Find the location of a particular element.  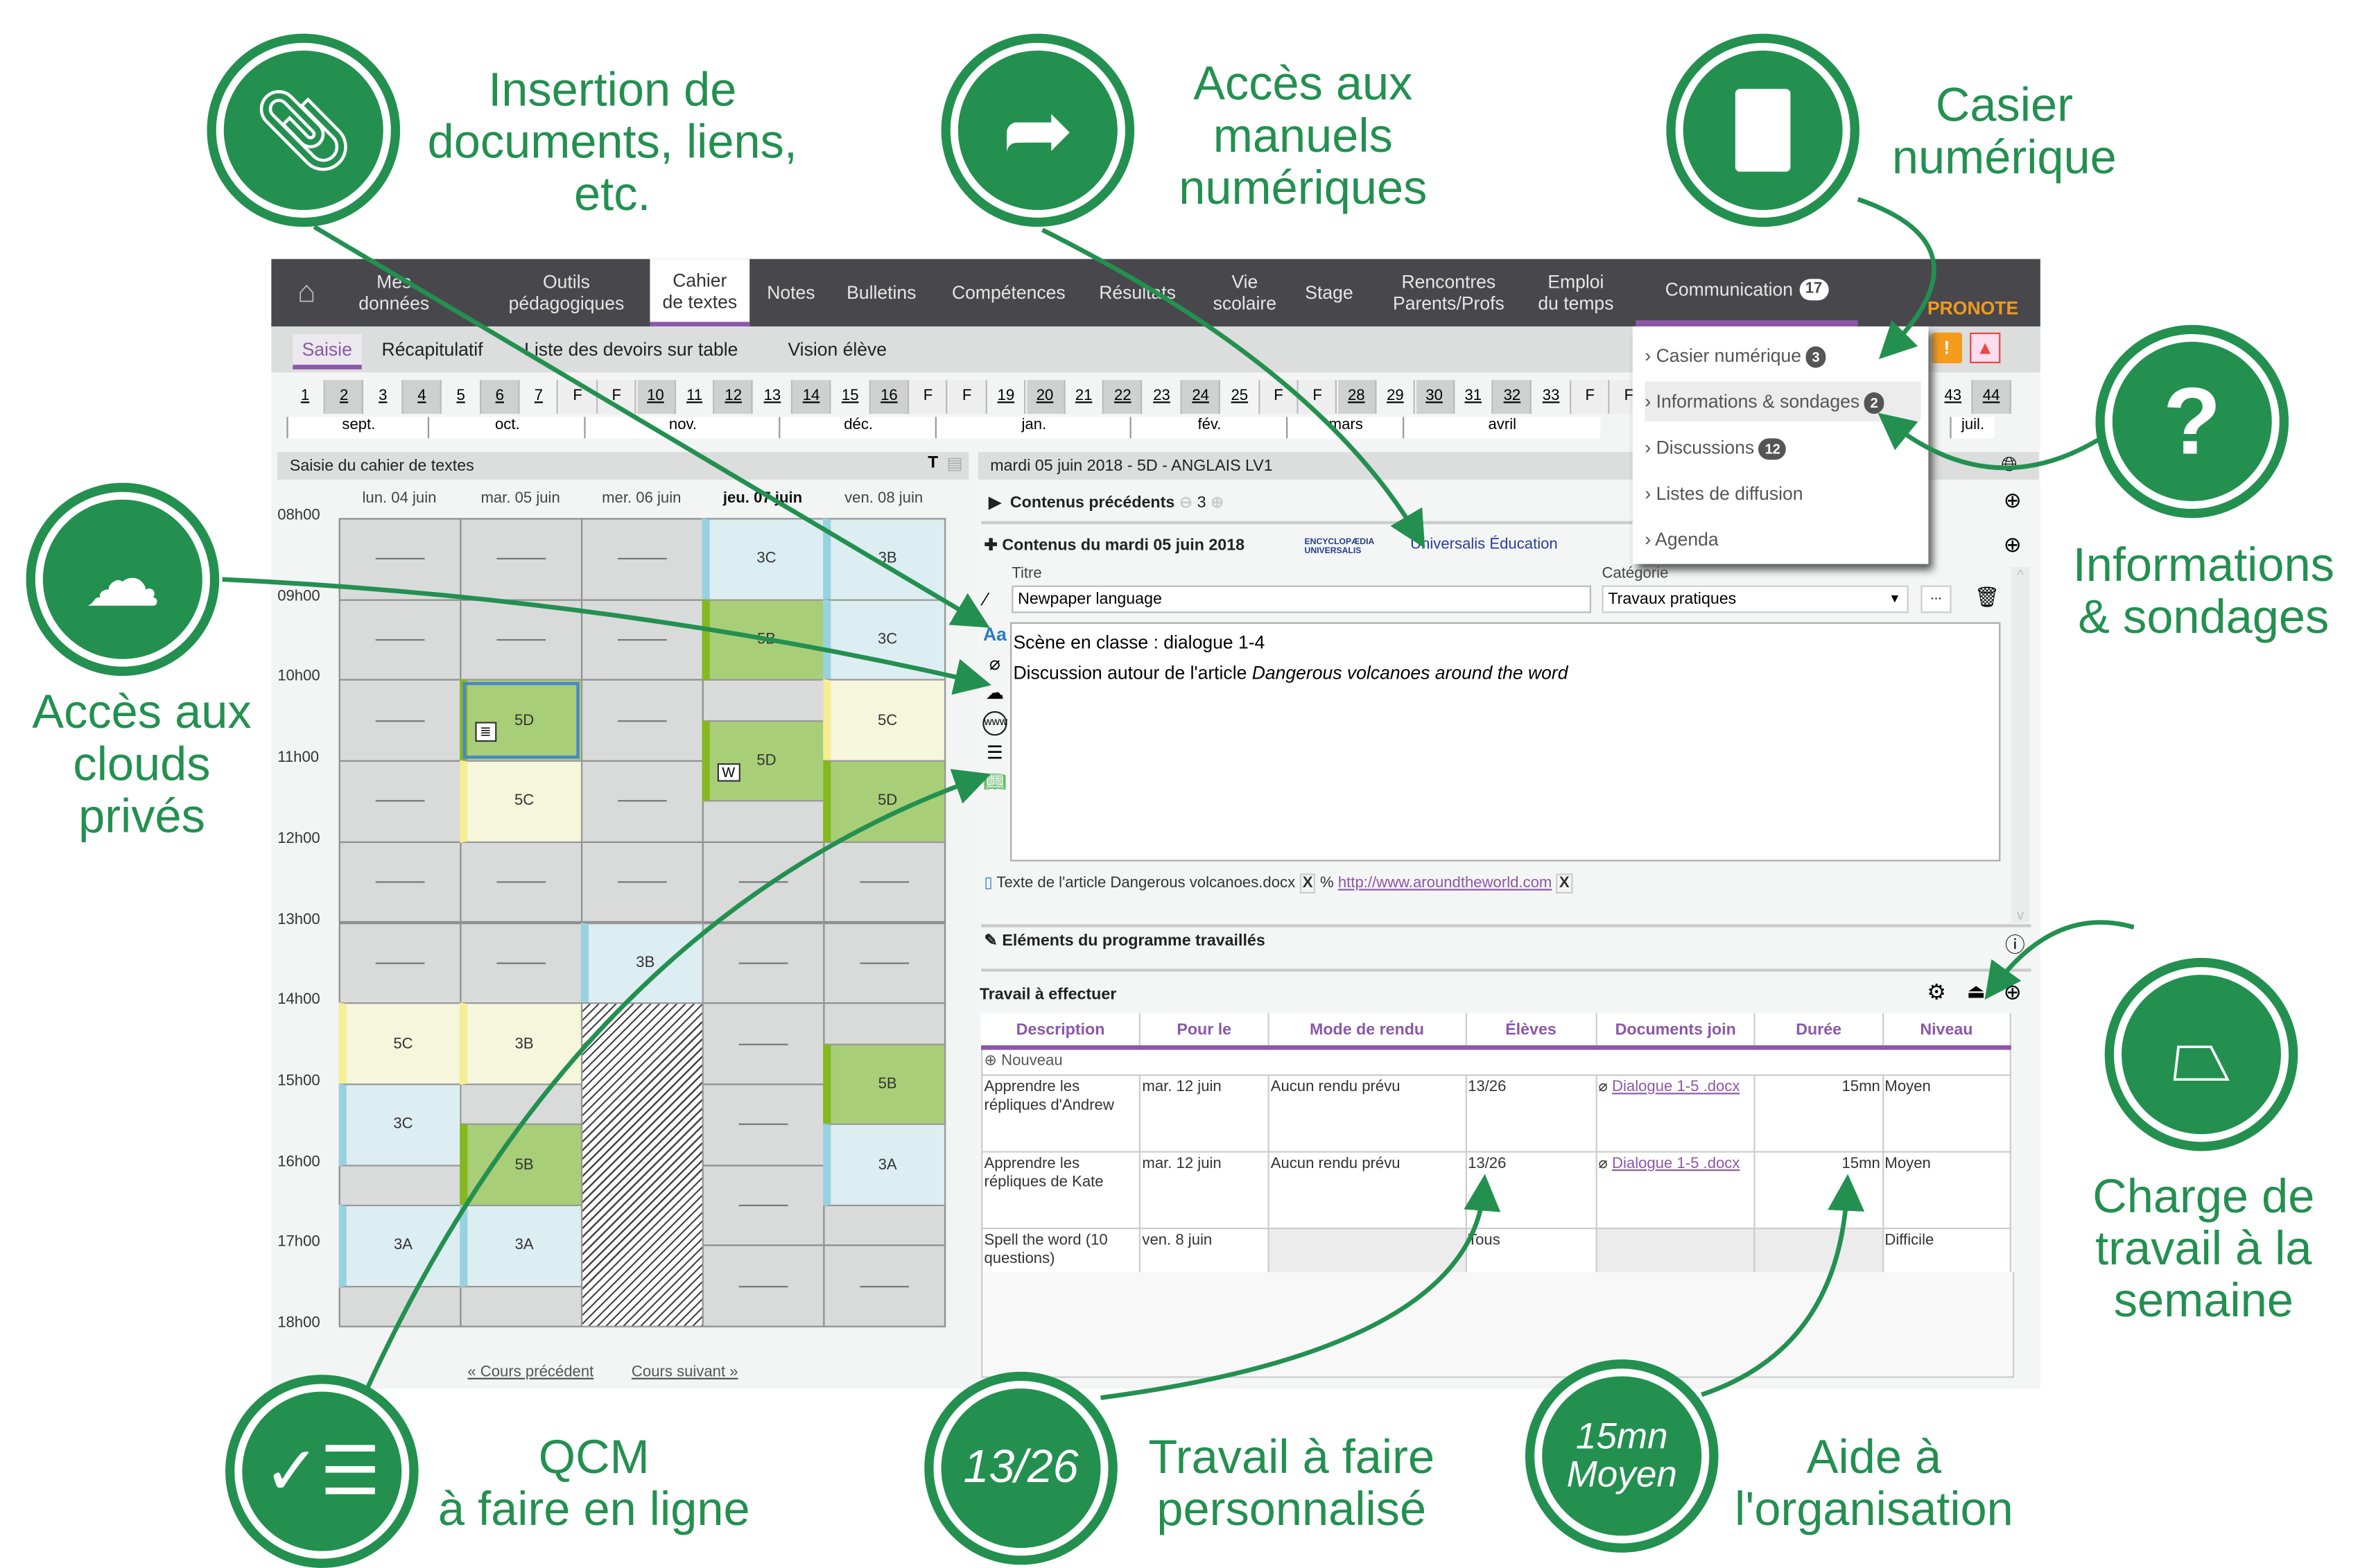

insertion-label: Insertion de documents, liens, etc. is located at coordinates (612, 141).